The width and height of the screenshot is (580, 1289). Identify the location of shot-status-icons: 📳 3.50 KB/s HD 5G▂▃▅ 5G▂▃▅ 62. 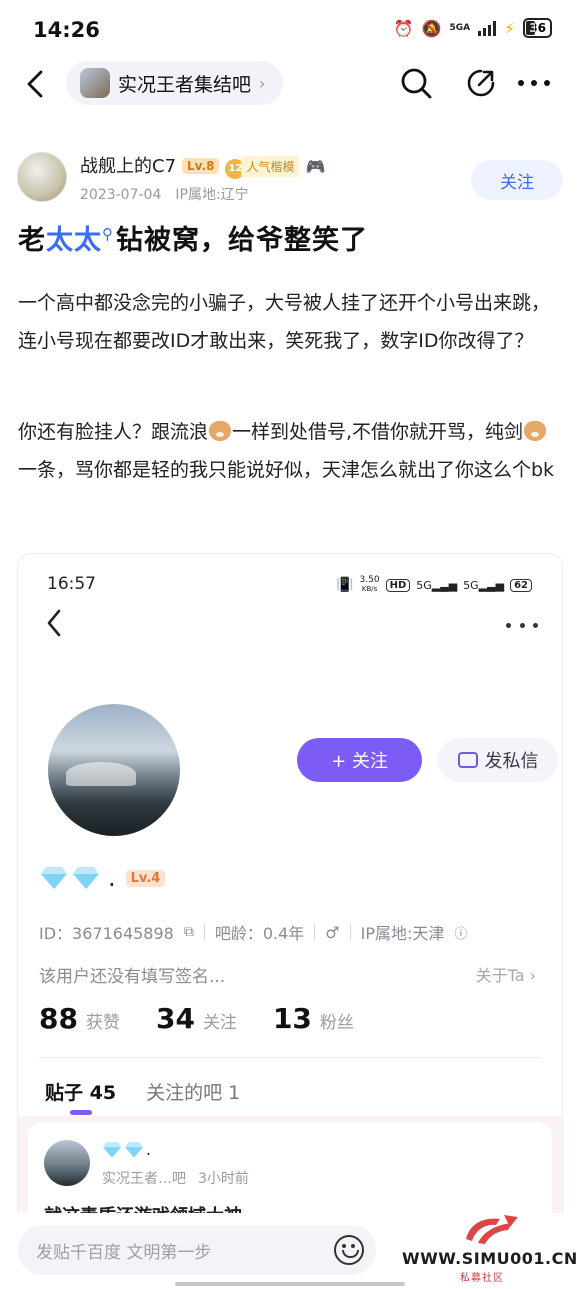
(434, 585).